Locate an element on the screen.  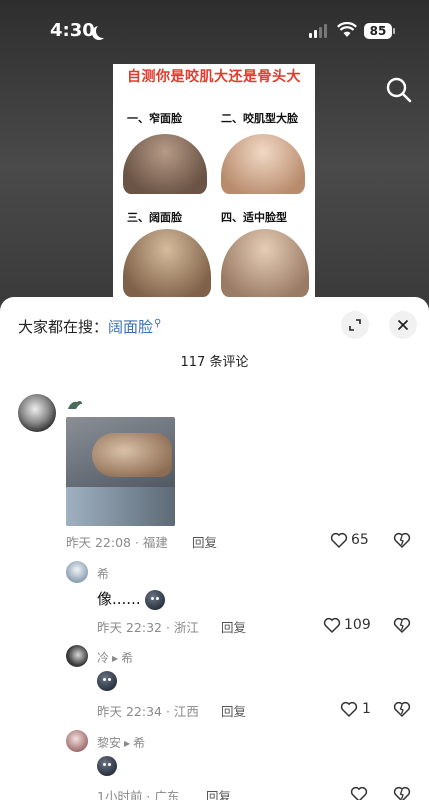
comment-meta: 昨天 22:34 · 江西 is located at coordinates (148, 711).